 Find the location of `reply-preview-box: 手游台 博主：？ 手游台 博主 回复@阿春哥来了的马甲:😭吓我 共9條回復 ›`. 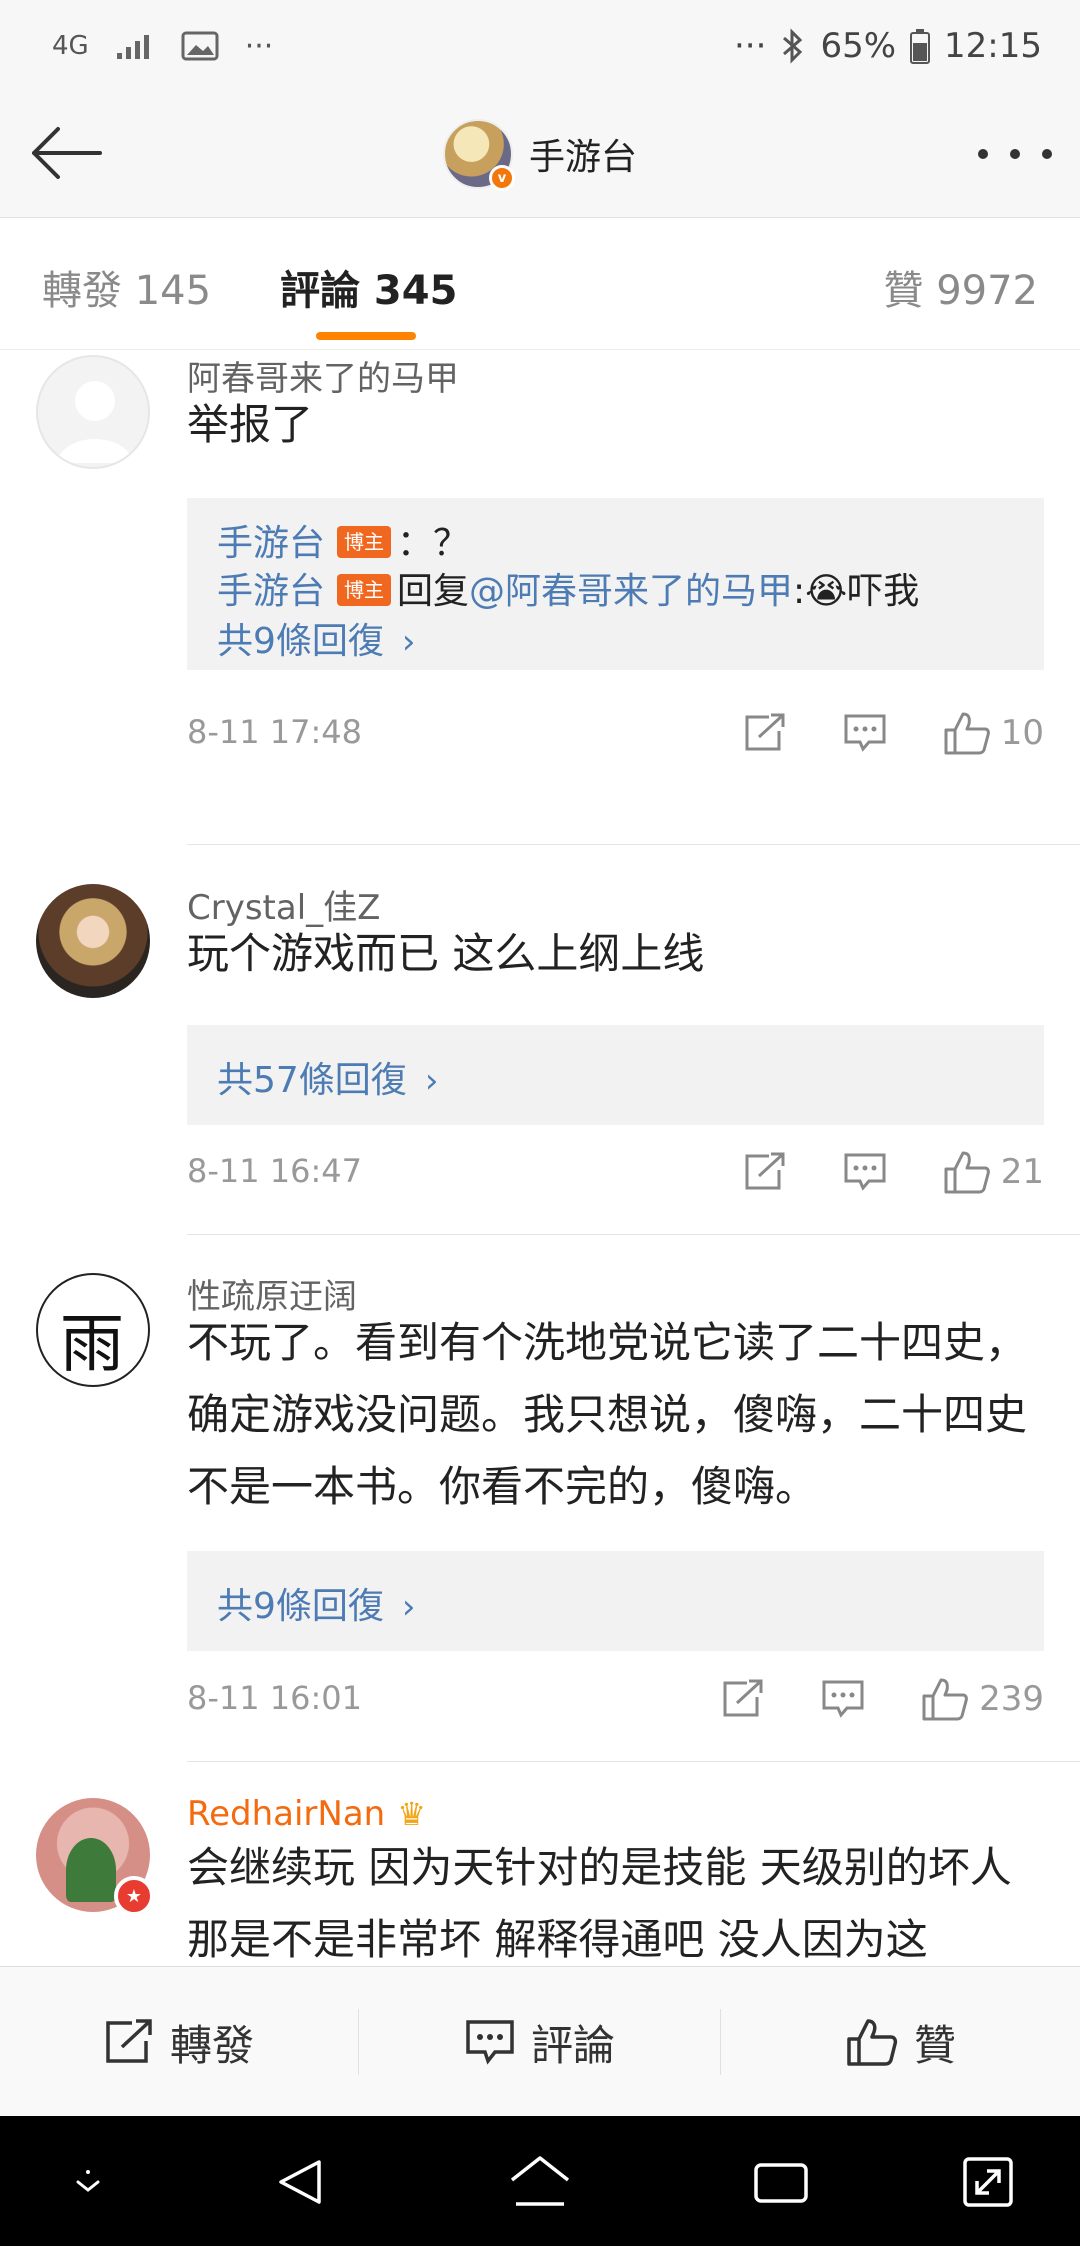

reply-preview-box: 手游台 博主：？ 手游台 博主 回复@阿春哥来了的马甲:😭吓我 共9條回復 › is located at coordinates (615, 584).